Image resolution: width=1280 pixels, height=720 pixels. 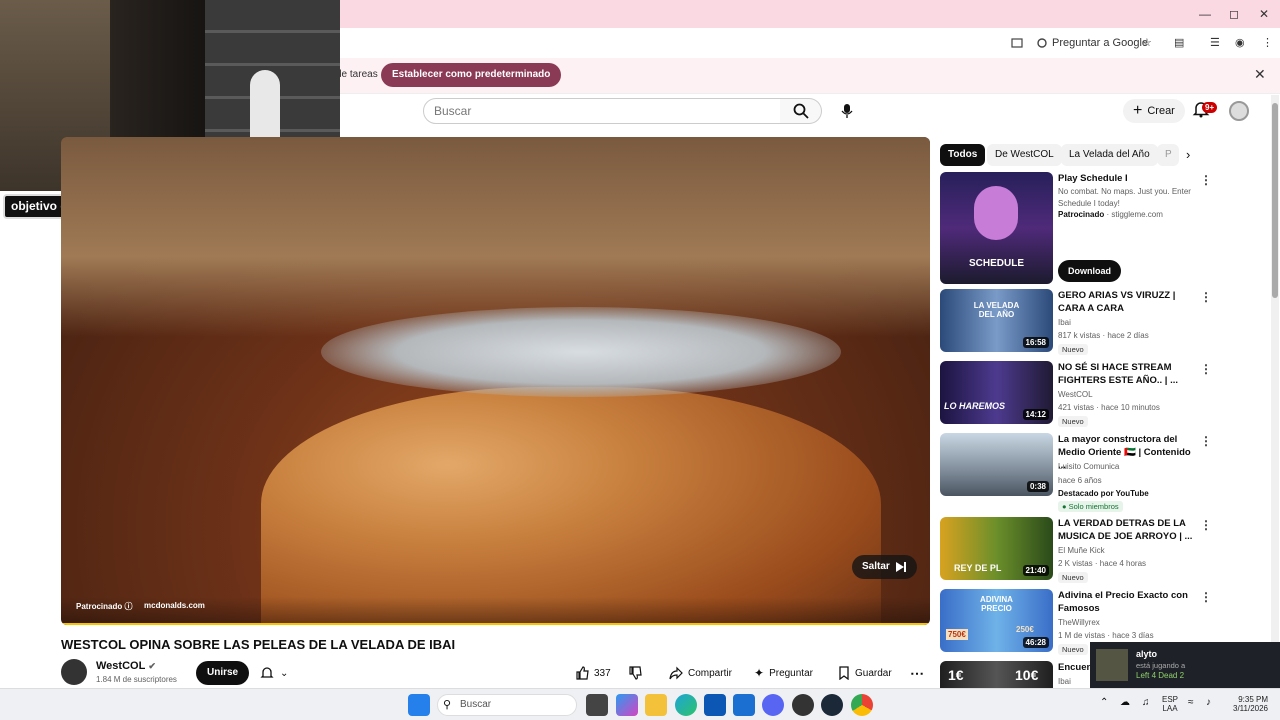 I want to click on steam-notification: alyto está jugando a Left 4 Dead 2, so click(x=1185, y=665).